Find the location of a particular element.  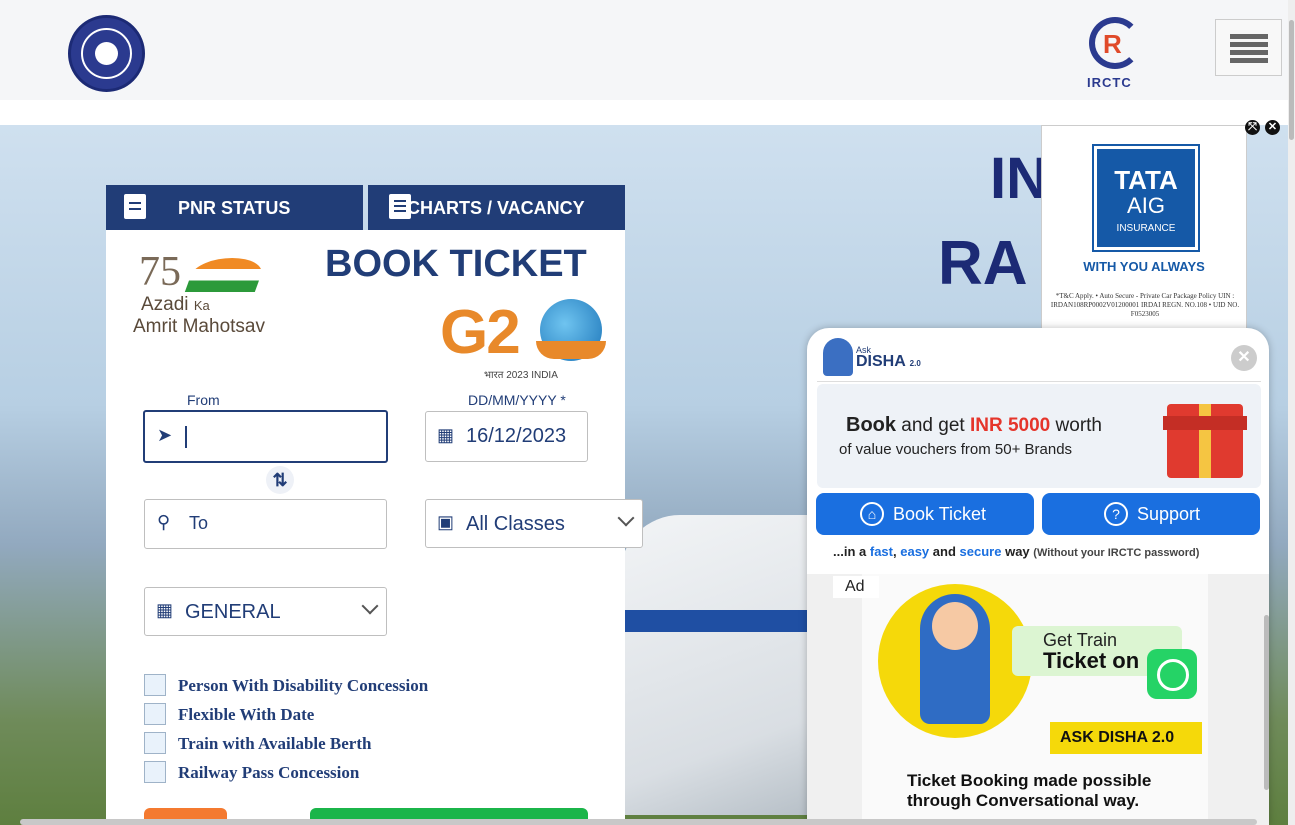

disha-face is located at coordinates (955, 626).